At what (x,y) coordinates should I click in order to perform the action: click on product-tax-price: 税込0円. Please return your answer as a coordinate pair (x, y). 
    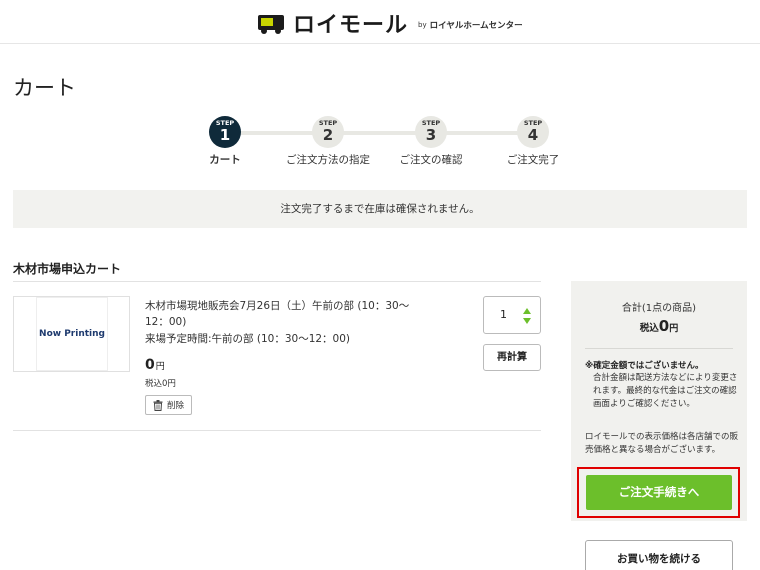
    Looking at the image, I should click on (160, 384).